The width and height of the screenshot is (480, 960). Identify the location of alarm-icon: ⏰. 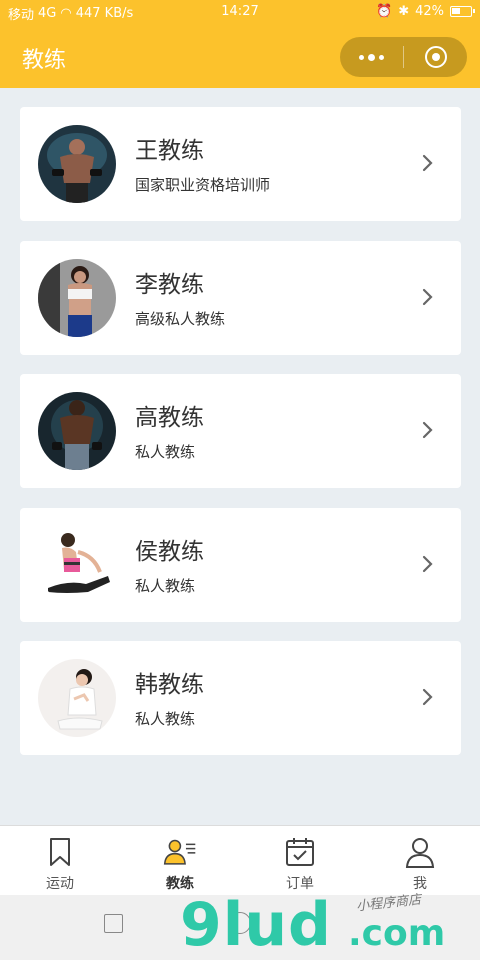
(384, 11).